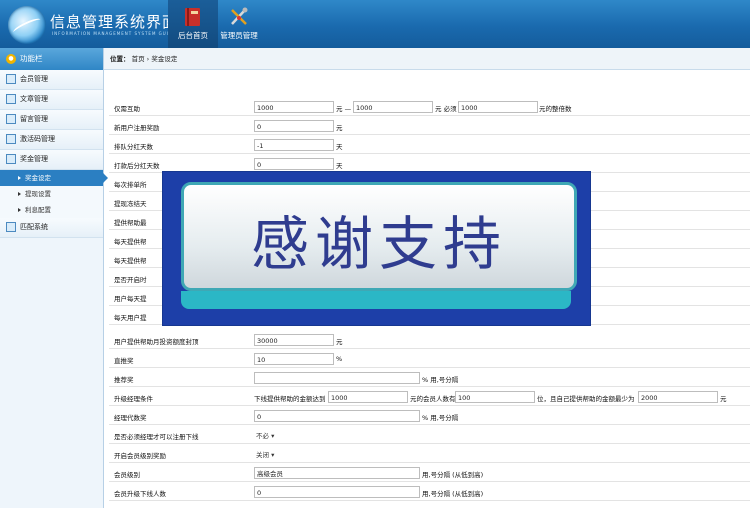 The height and width of the screenshot is (508, 750). Describe the element at coordinates (11, 59) in the screenshot. I see `function-icon: ●` at that location.